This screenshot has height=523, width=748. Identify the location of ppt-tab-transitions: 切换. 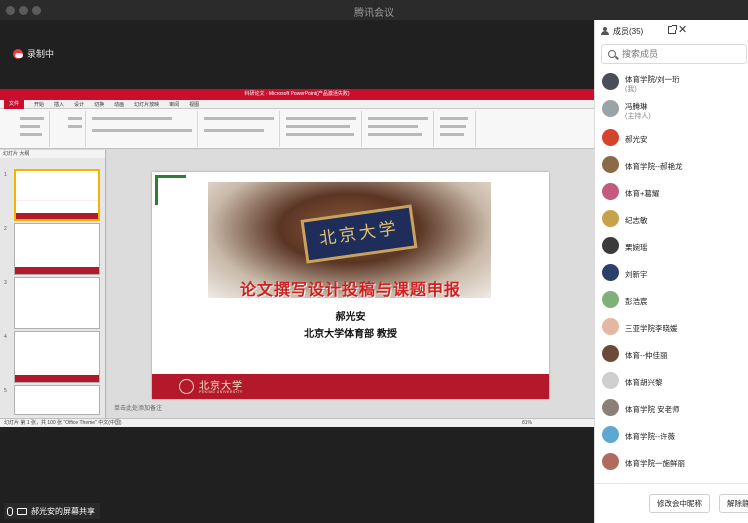
(99, 104).